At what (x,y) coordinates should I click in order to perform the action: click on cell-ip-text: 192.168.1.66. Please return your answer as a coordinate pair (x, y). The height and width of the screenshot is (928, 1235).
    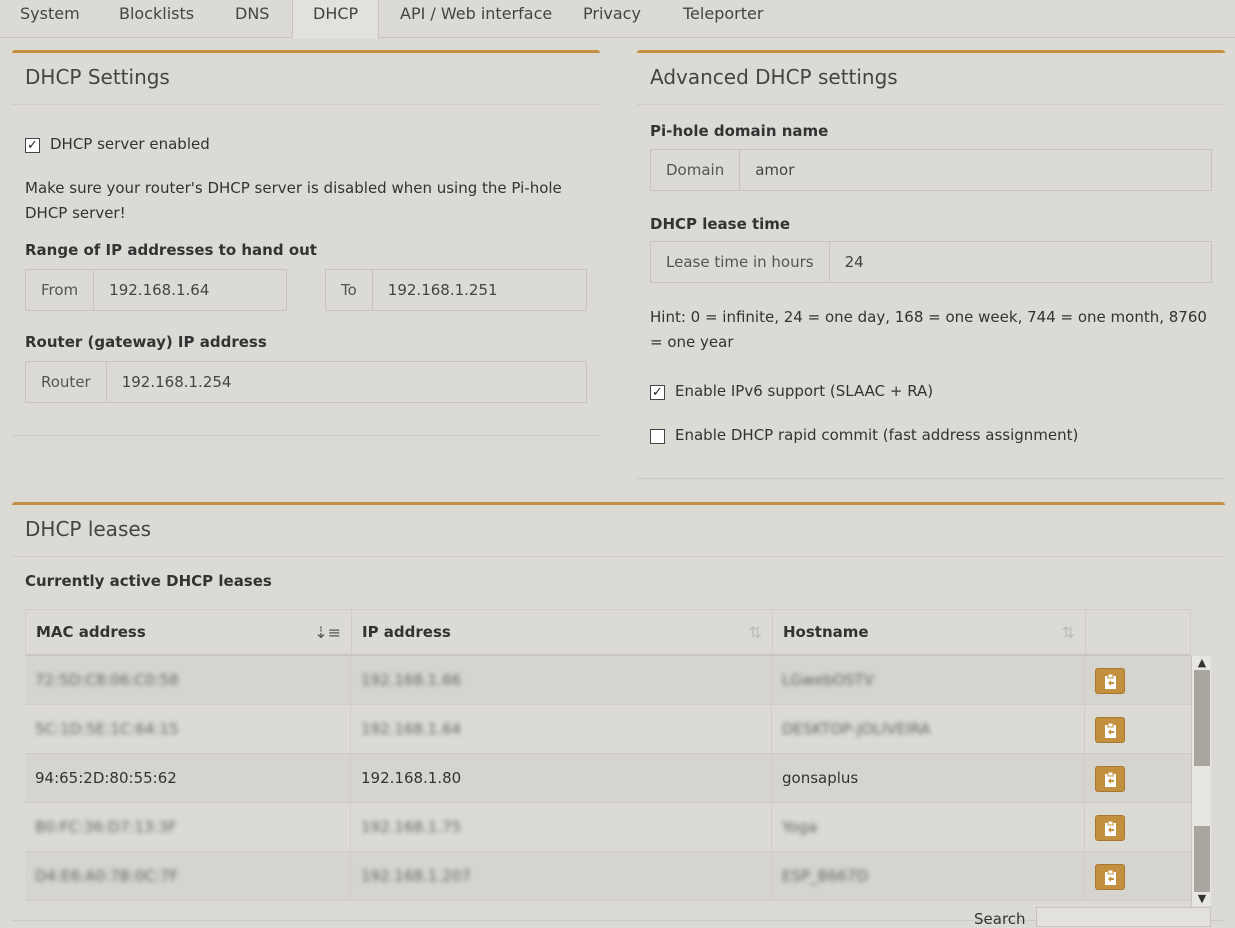
    Looking at the image, I should click on (411, 680).